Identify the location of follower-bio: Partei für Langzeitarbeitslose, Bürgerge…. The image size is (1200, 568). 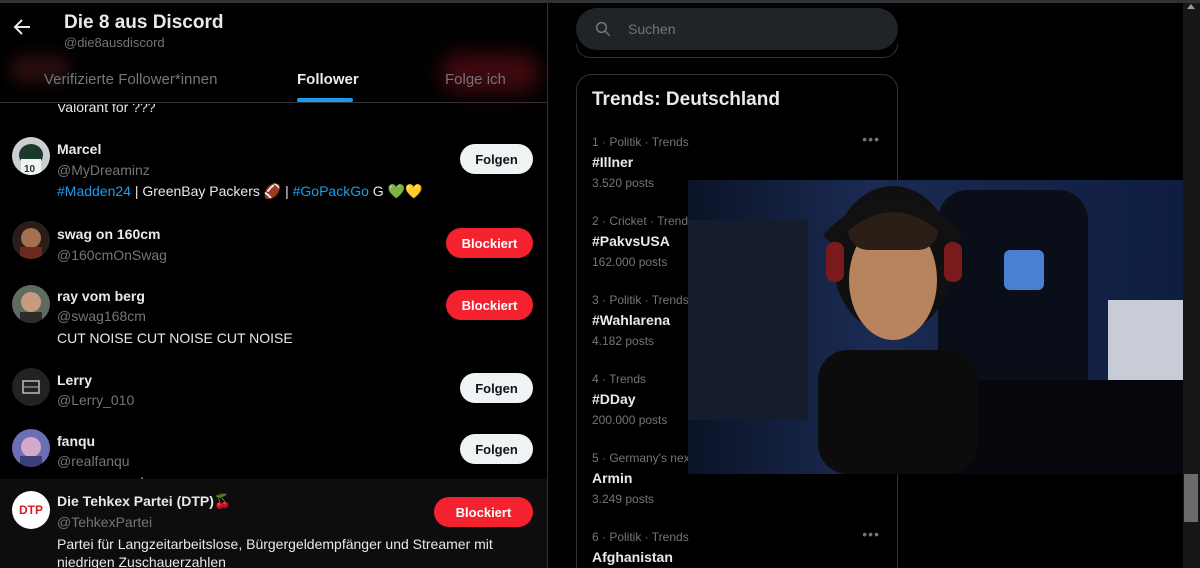
(275, 544).